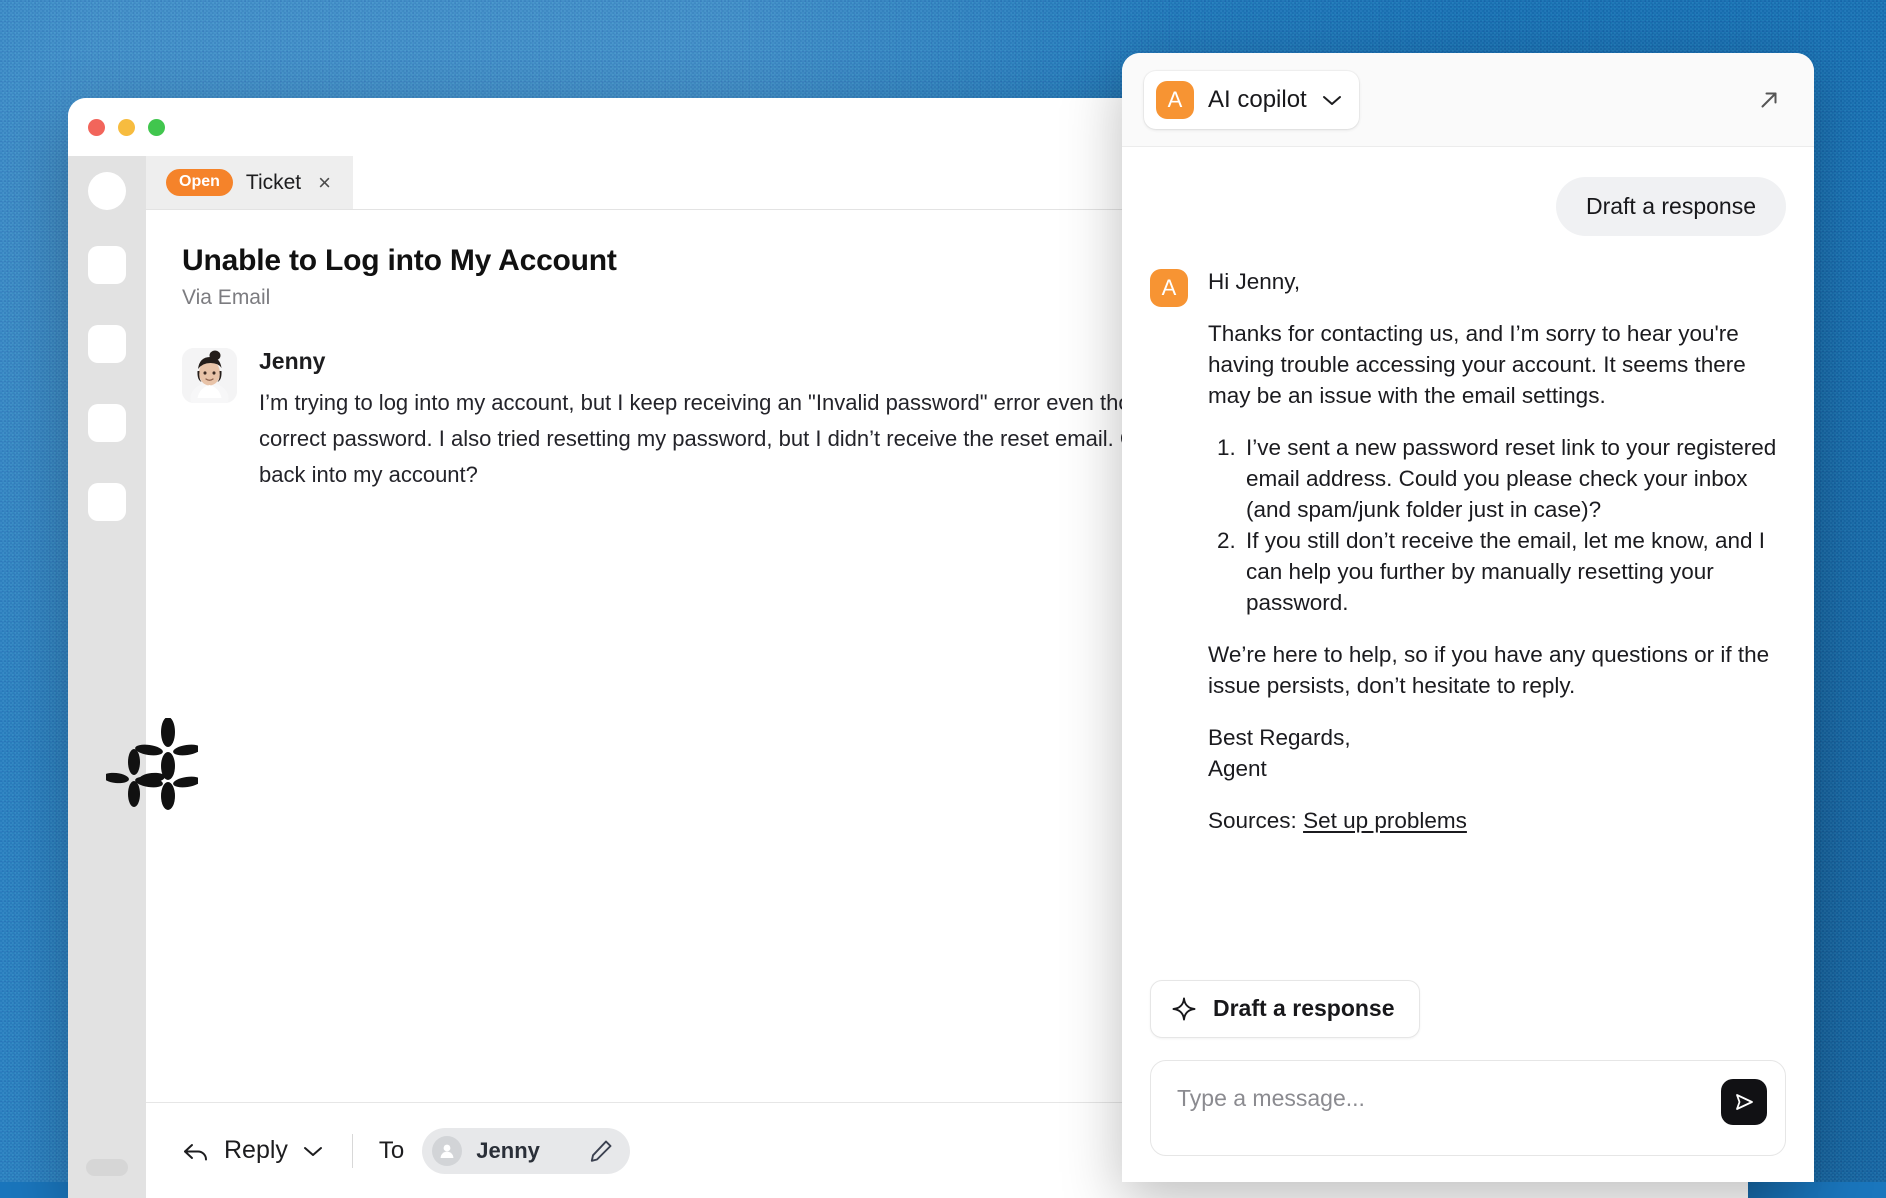 The width and height of the screenshot is (1886, 1198). I want to click on edit-recipient-icon, so click(601, 1151).